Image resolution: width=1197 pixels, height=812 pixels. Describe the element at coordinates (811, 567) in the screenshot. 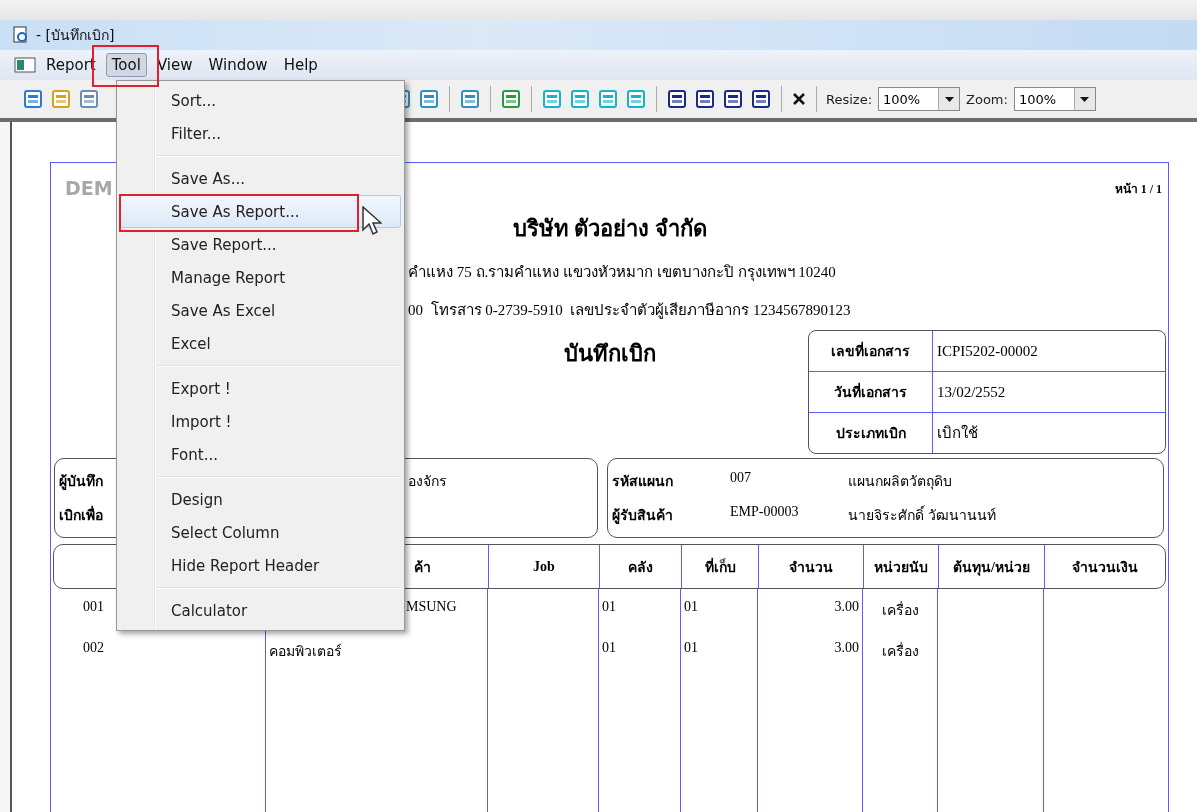

I see `column-header: จำนวน` at that location.